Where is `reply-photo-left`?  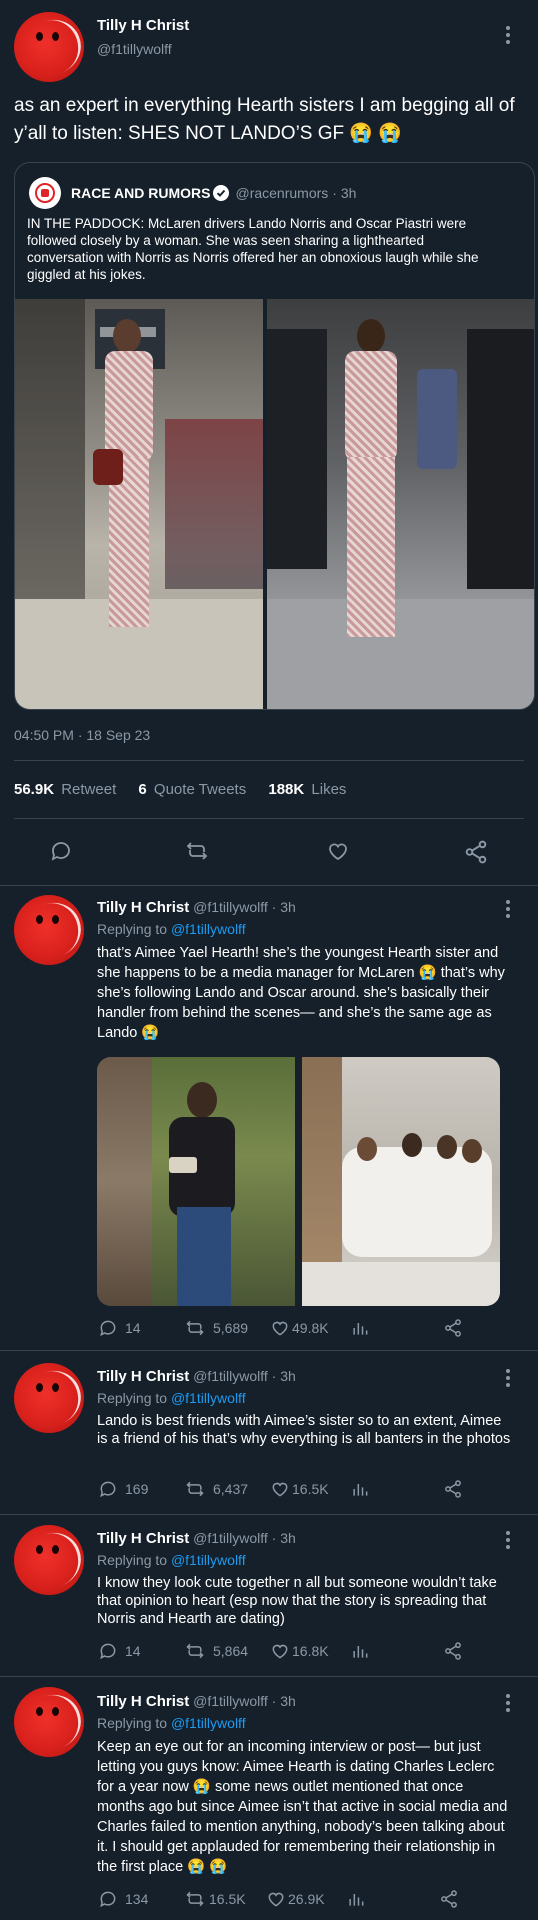
reply-photo-left is located at coordinates (196, 1181).